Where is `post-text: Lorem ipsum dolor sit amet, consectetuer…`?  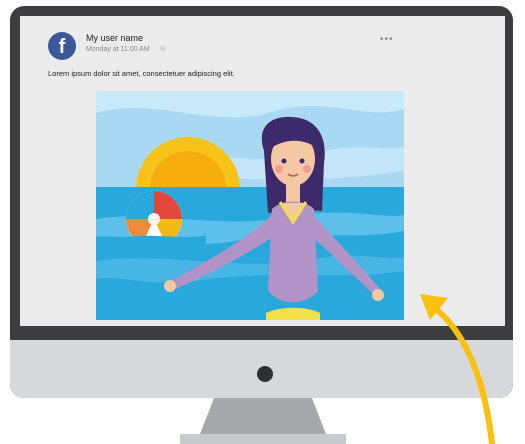 post-text: Lorem ipsum dolor sit amet, consectetuer… is located at coordinates (141, 73).